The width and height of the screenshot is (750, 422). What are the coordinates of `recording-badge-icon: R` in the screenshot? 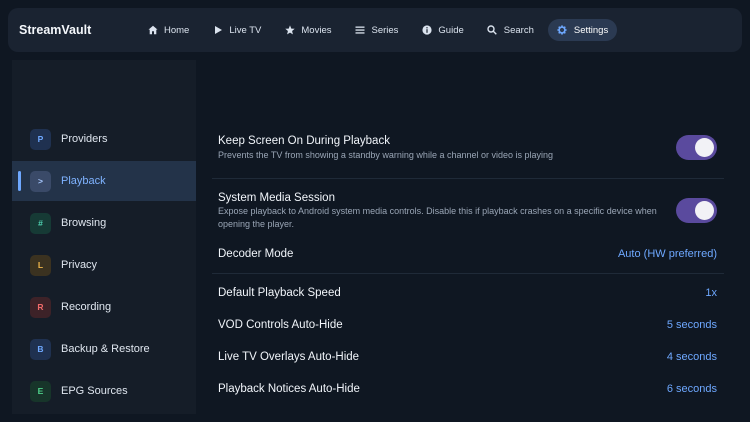 It's located at (40, 307).